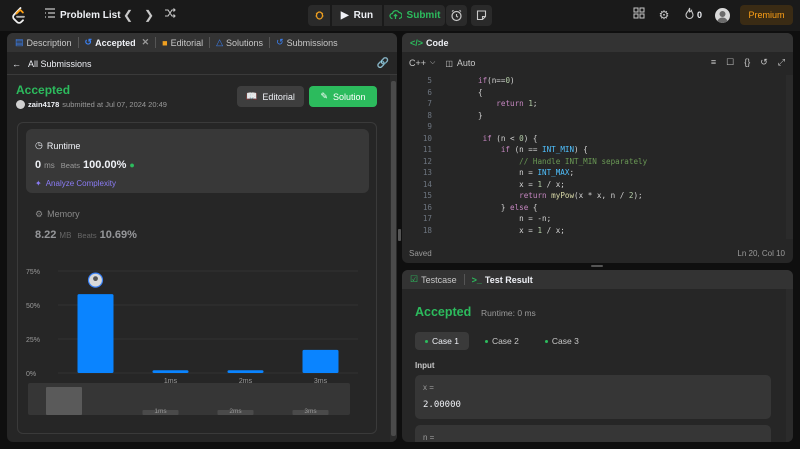  What do you see at coordinates (90, 15) in the screenshot?
I see `problem-list-link: Problem List` at bounding box center [90, 15].